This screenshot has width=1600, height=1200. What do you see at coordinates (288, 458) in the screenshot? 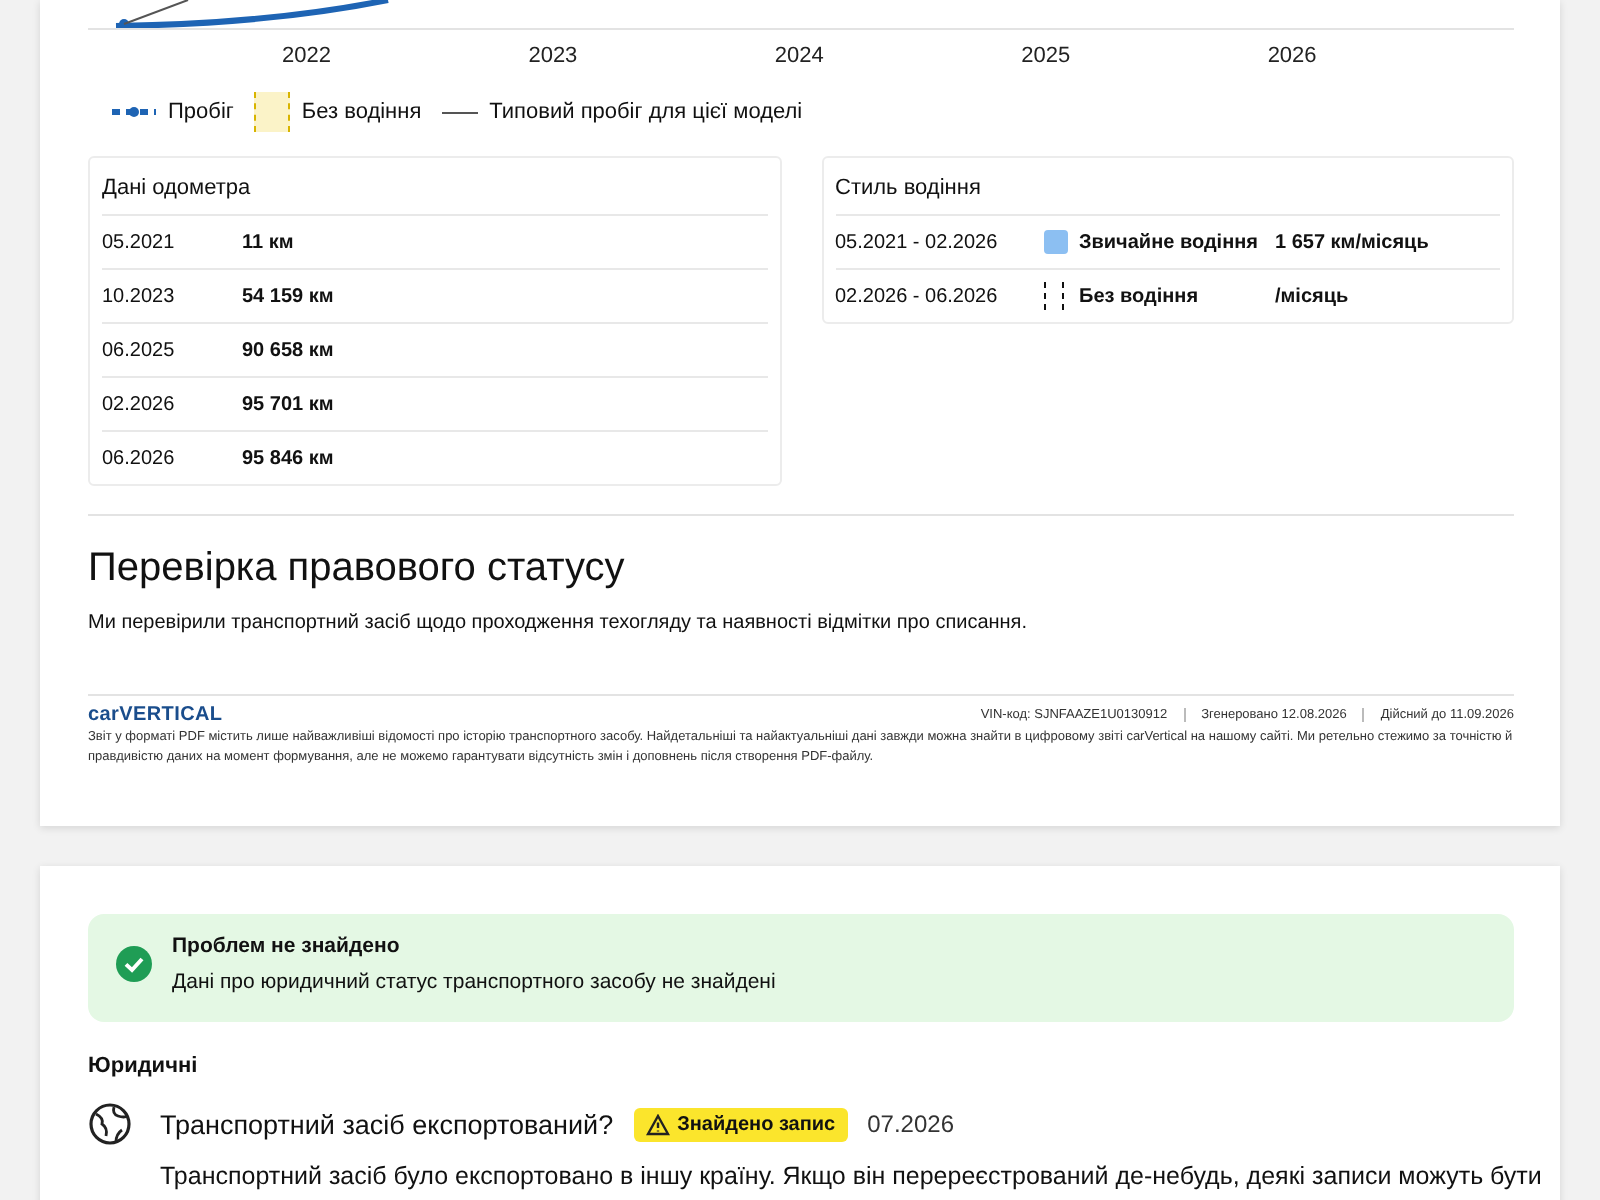
I see `mileage-value: 95 846 км` at bounding box center [288, 458].